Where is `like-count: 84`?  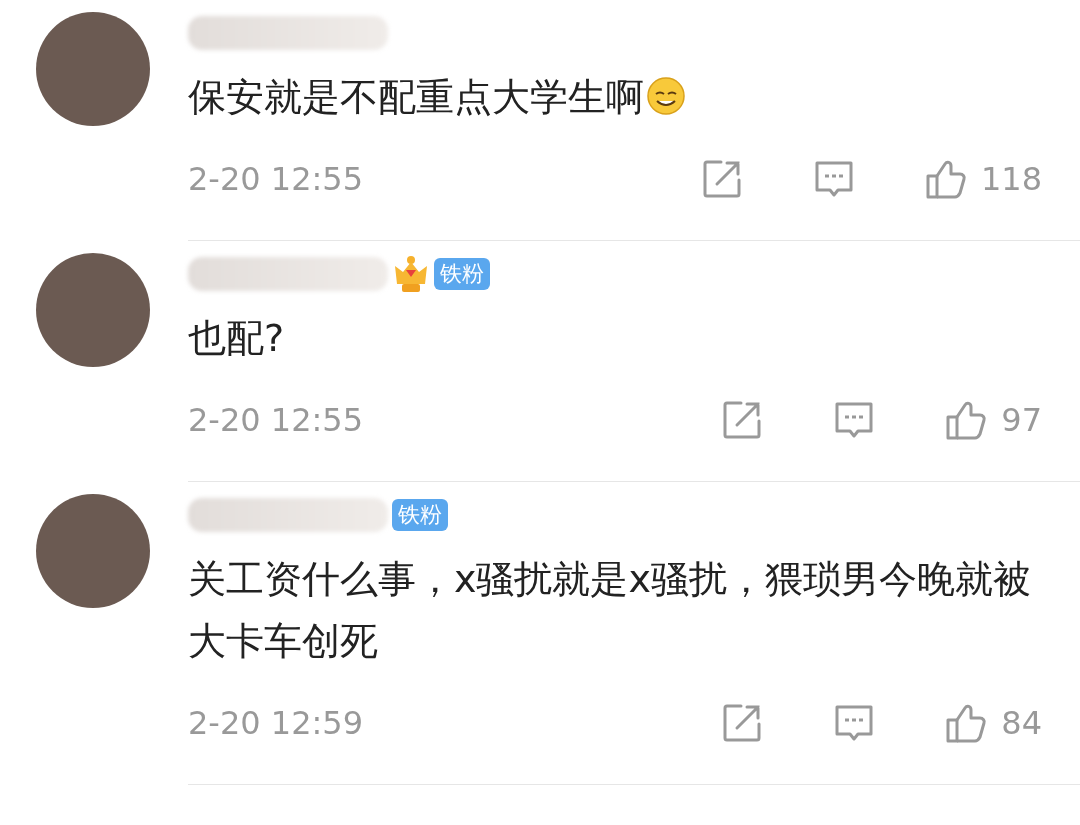 like-count: 84 is located at coordinates (1021, 723).